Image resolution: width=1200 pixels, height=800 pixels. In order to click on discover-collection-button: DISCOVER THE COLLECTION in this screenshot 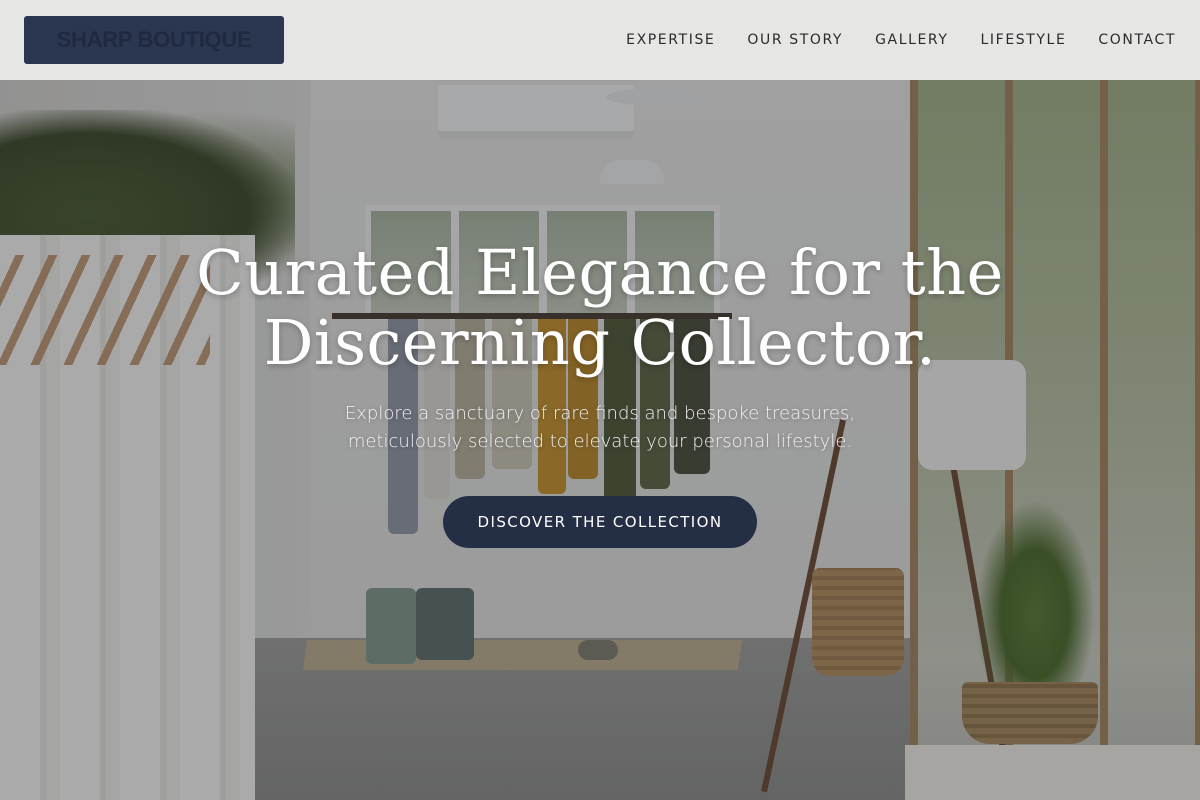, I will do `click(600, 522)`.